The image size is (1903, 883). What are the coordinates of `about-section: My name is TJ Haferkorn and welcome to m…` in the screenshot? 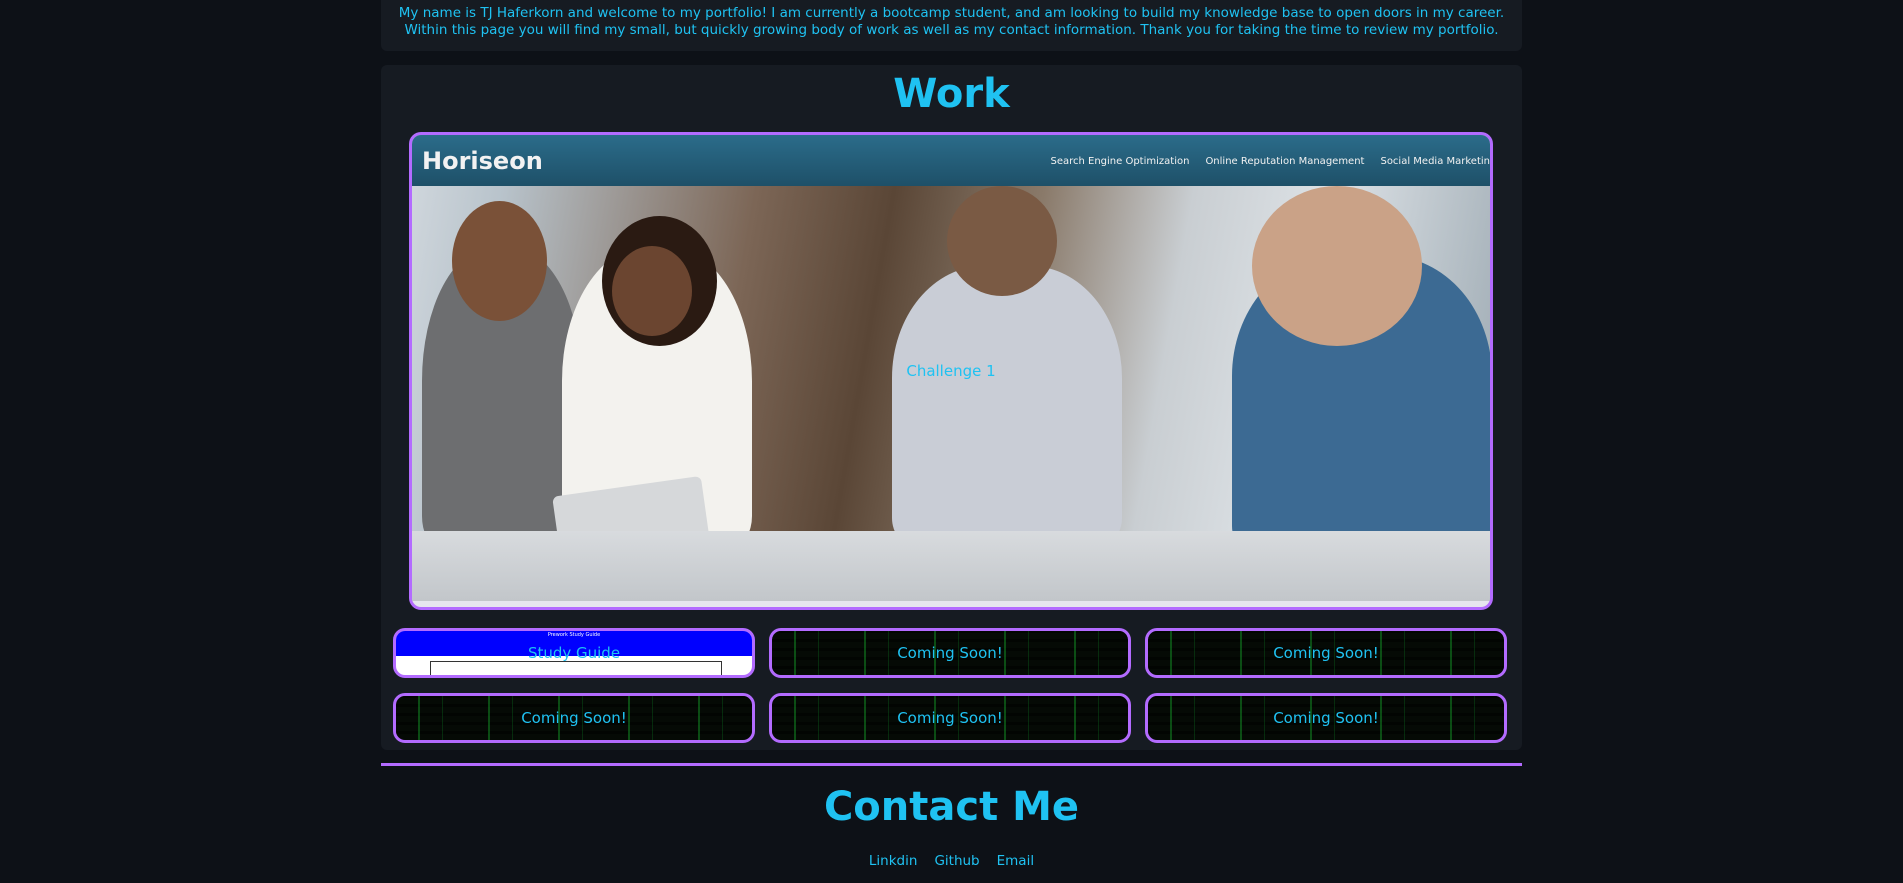 It's located at (951, 25).